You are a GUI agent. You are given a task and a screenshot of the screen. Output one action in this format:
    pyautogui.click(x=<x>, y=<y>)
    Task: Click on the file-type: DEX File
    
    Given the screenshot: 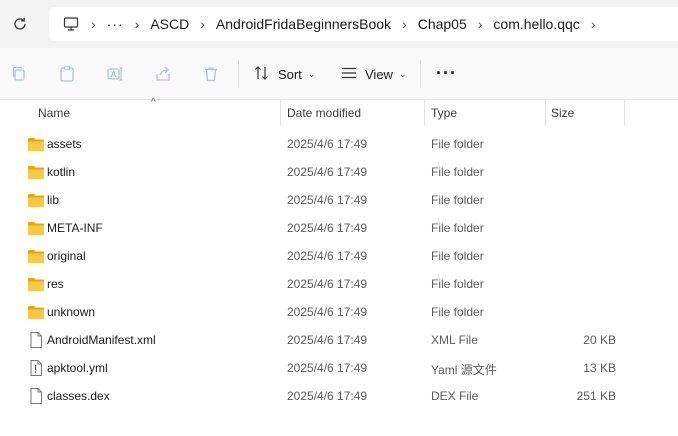 What is the action you would take?
    pyautogui.click(x=455, y=396)
    